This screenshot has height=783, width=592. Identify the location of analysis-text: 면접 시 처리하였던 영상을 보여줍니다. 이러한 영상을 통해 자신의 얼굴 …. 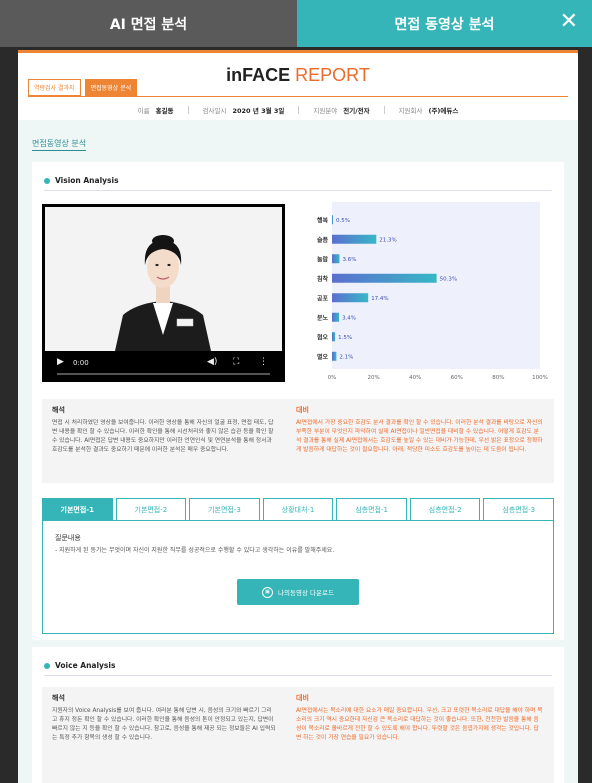
(163, 436).